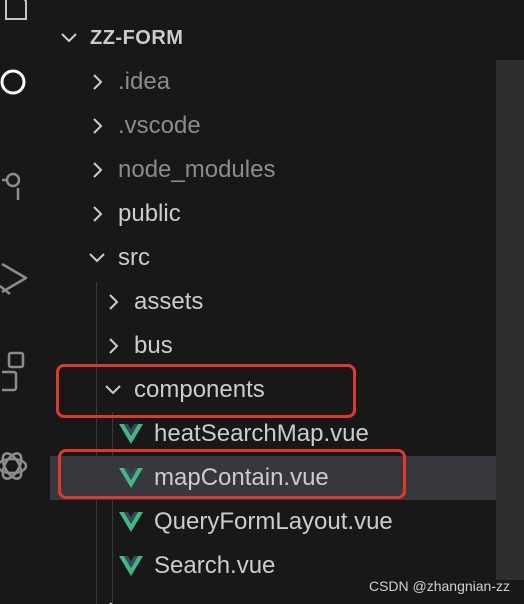 The height and width of the screenshot is (604, 524). What do you see at coordinates (261, 433) in the screenshot?
I see `tree-item-label: heatSearchMap.vue` at bounding box center [261, 433].